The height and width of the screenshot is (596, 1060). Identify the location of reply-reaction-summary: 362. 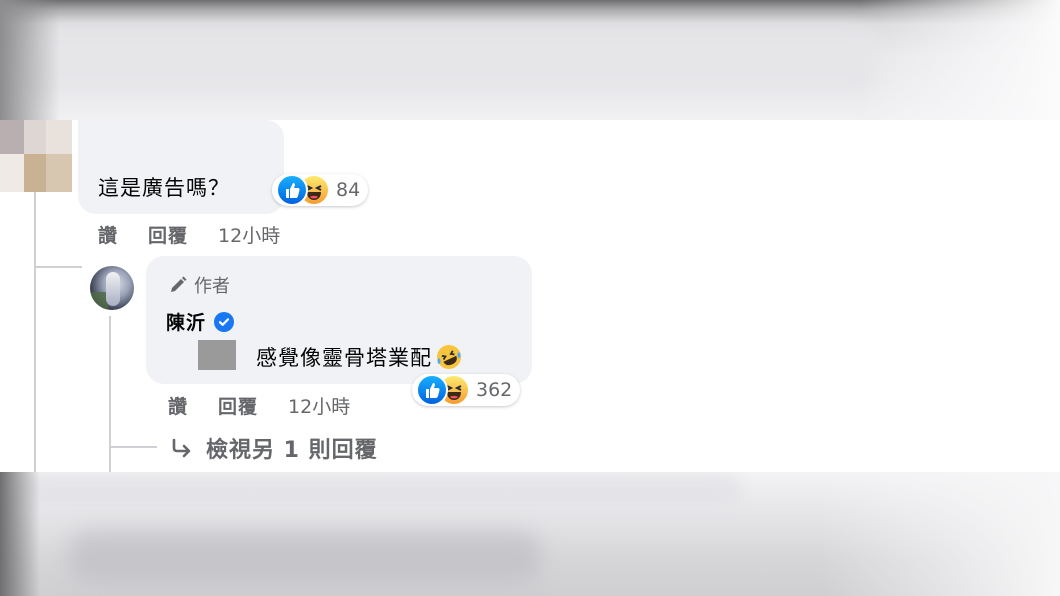
(466, 390).